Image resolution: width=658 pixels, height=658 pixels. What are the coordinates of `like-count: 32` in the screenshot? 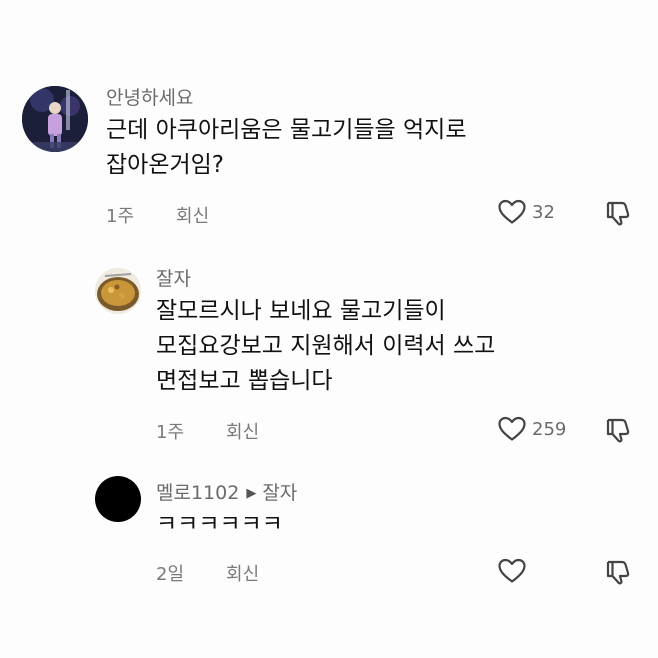 It's located at (543, 212).